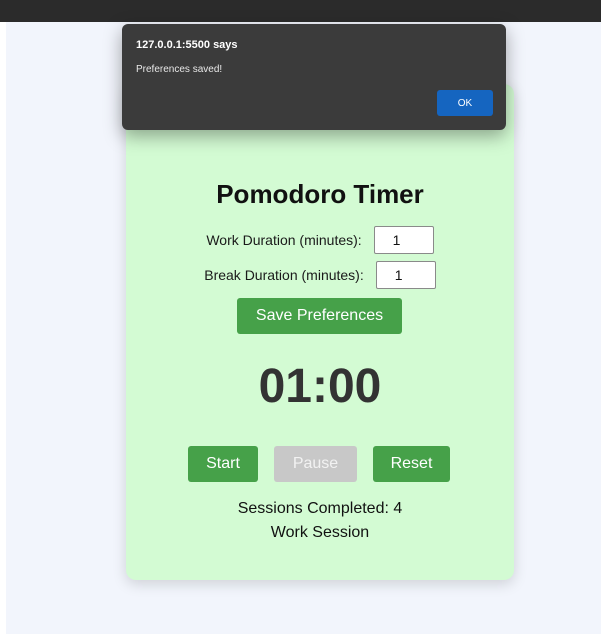 This screenshot has width=601, height=634. Describe the element at coordinates (187, 45) in the screenshot. I see `alert-title: 127.0.0.1:5500 says` at that location.